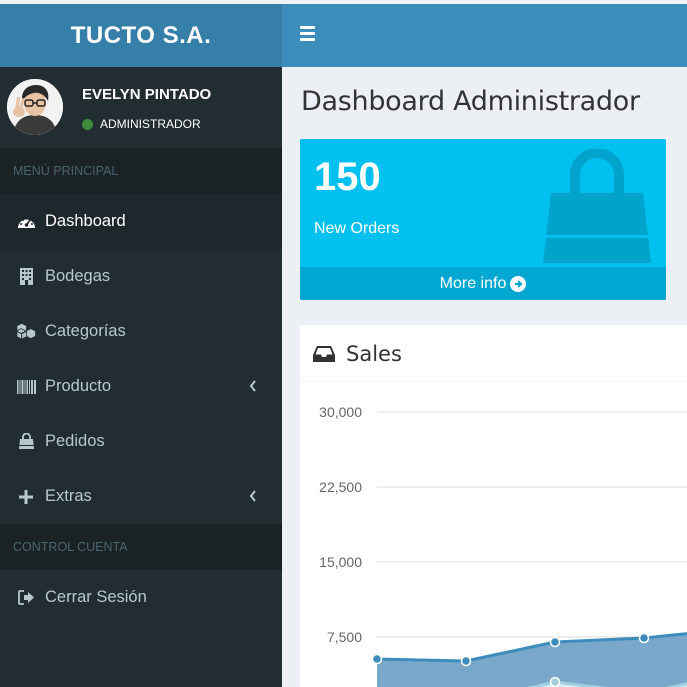  I want to click on user-status: ADMINISTRADOR, so click(141, 124).